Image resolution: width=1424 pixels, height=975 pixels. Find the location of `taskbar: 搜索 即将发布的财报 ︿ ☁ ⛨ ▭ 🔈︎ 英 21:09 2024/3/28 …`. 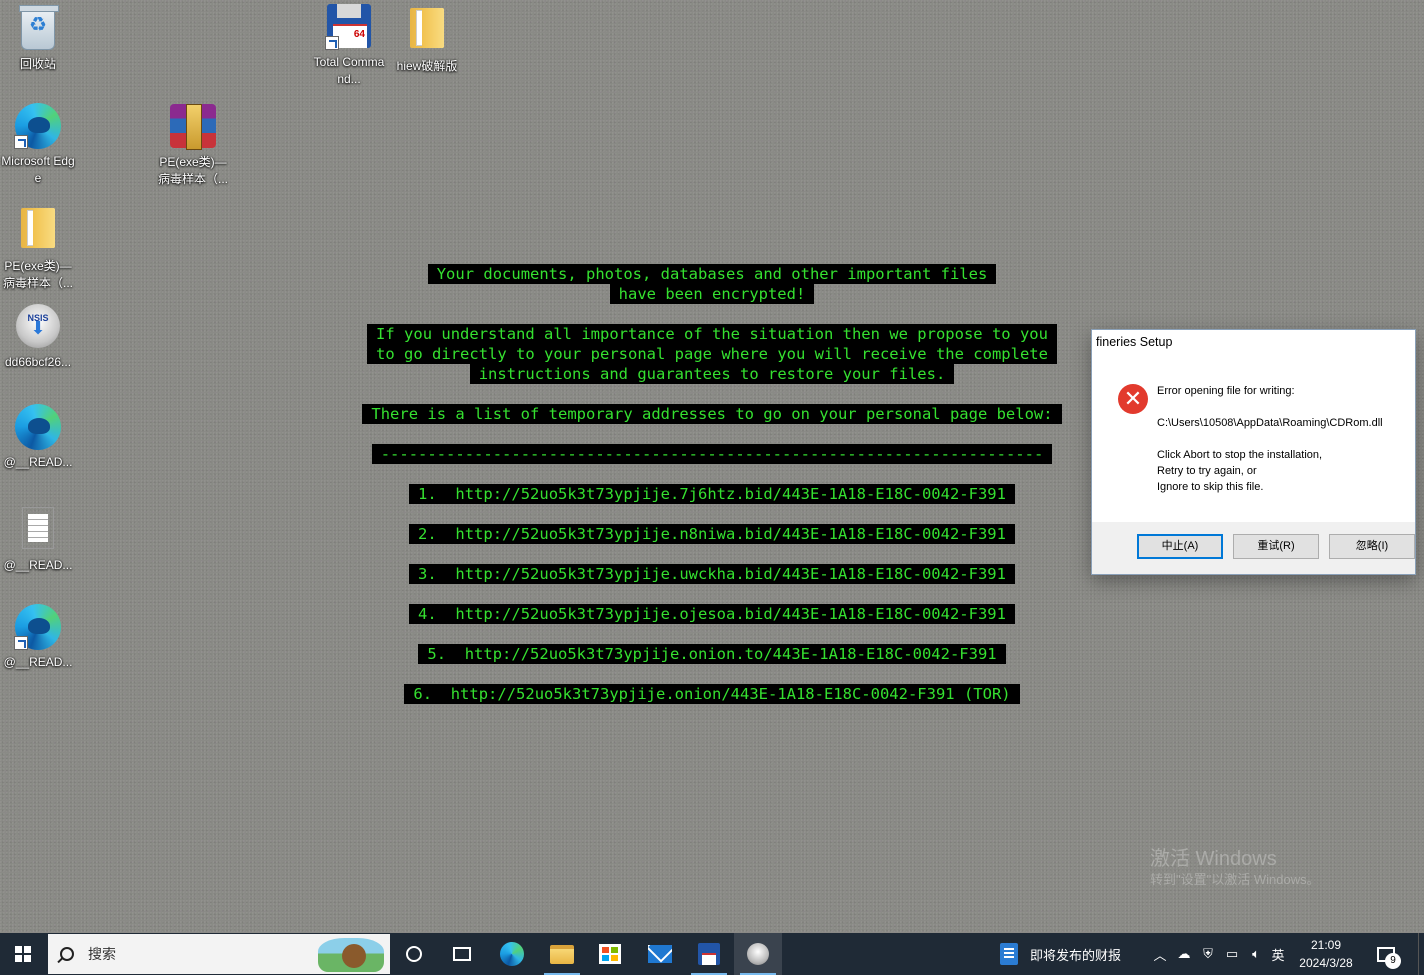

taskbar: 搜索 即将发布的财报 ︿ ☁ ⛨ ▭ 🔈︎ 英 21:09 2024/3/28 … is located at coordinates (712, 954).